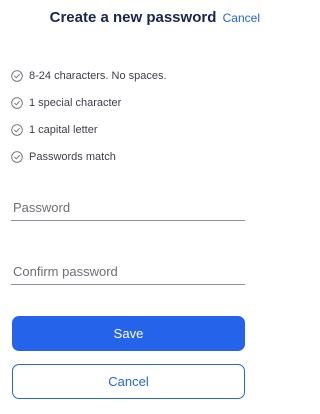 The width and height of the screenshot is (320, 414). Describe the element at coordinates (72, 156) in the screenshot. I see `requirement-label: Passwords match` at that location.